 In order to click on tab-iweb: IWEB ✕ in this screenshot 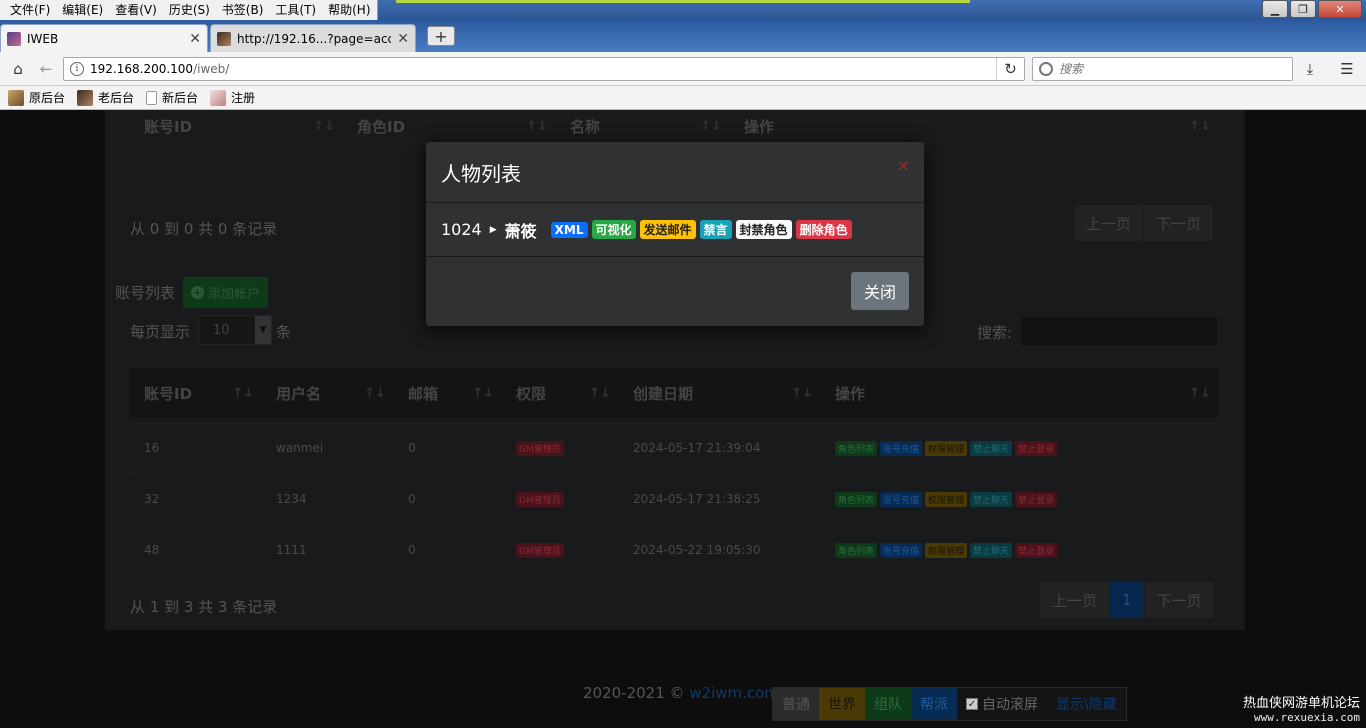, I will do `click(104, 38)`.